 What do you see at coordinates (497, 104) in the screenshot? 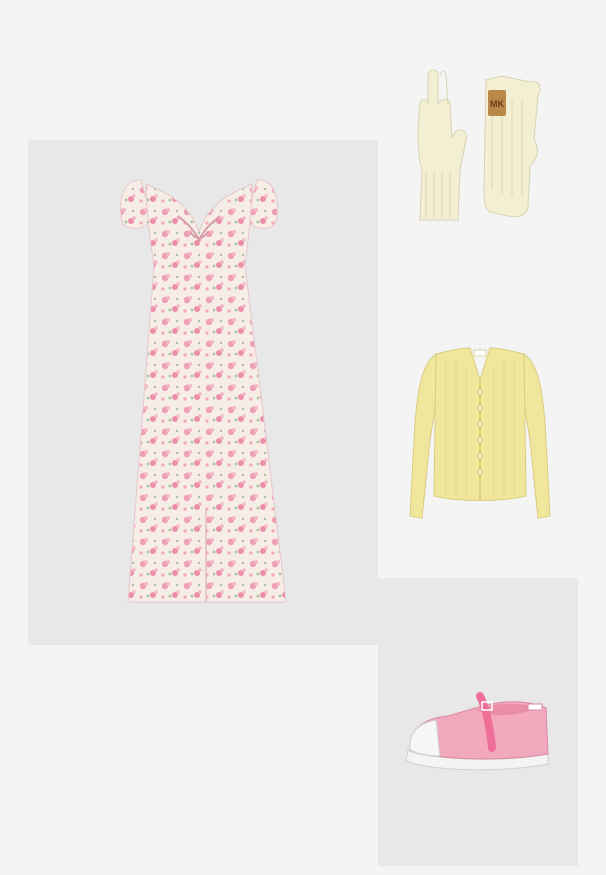
I see `svg-text: MK` at bounding box center [497, 104].